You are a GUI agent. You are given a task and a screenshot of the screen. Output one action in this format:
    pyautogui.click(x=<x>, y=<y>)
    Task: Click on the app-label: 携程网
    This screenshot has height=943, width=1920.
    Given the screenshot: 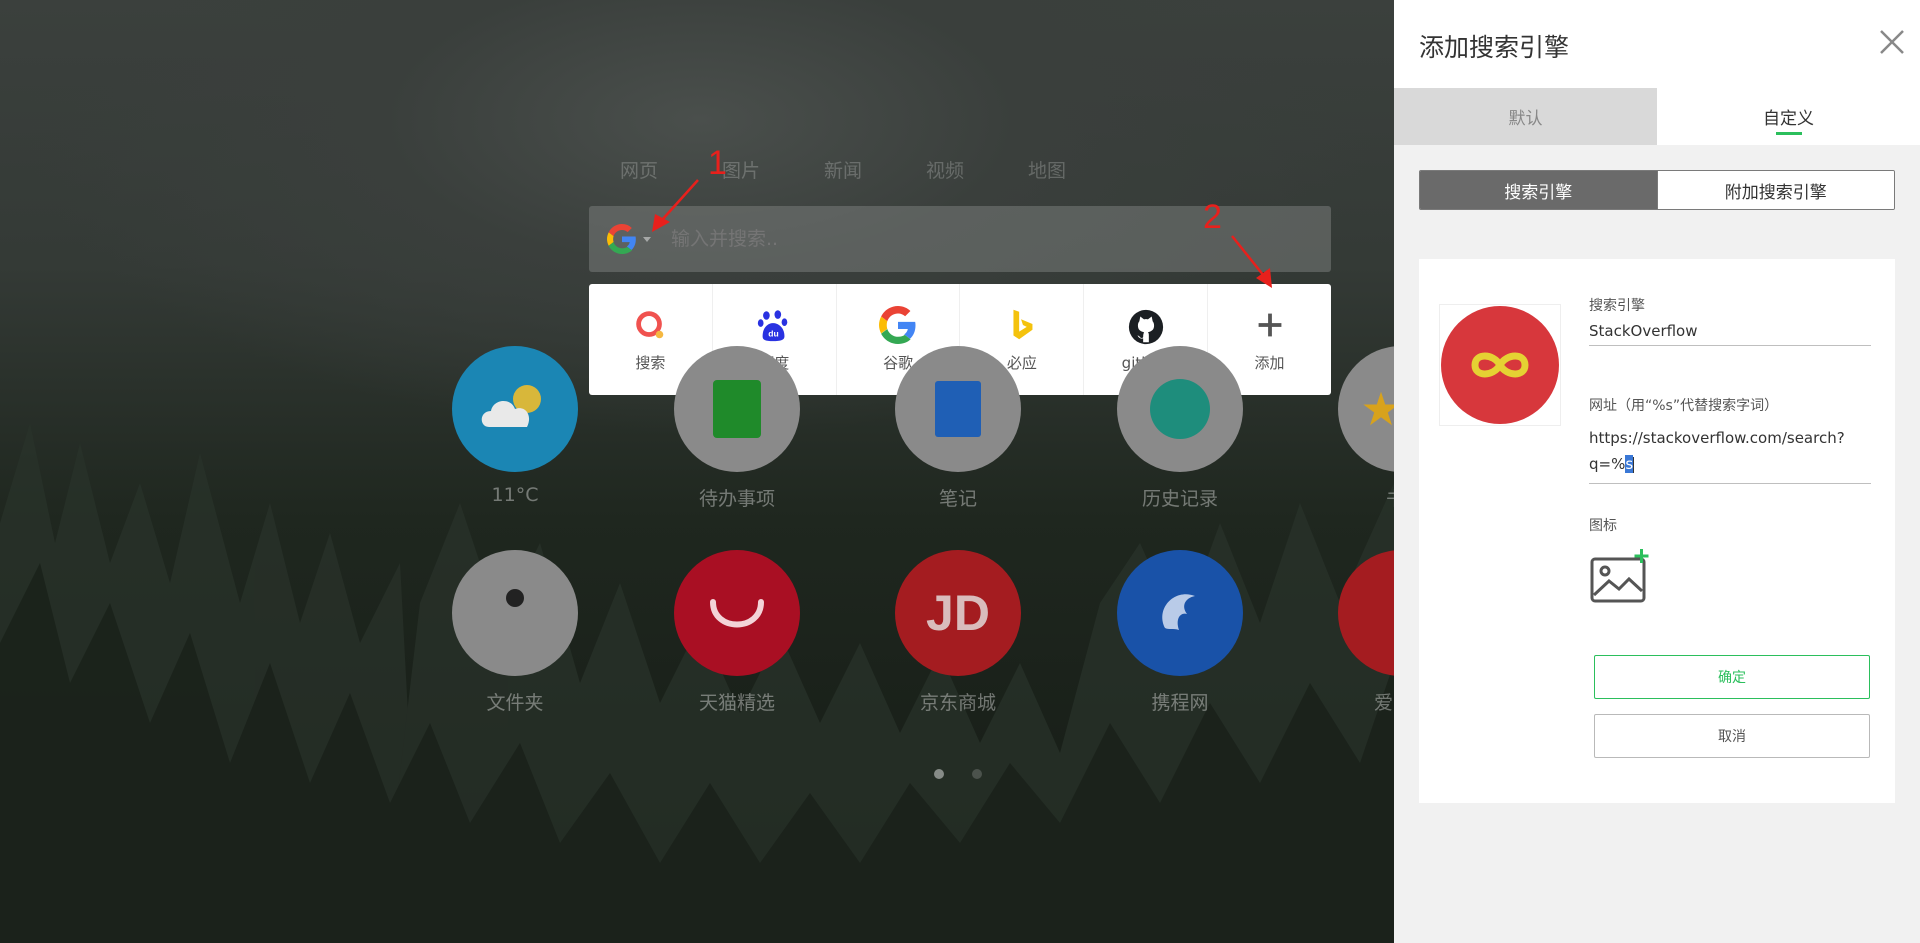 What is the action you would take?
    pyautogui.click(x=1180, y=703)
    